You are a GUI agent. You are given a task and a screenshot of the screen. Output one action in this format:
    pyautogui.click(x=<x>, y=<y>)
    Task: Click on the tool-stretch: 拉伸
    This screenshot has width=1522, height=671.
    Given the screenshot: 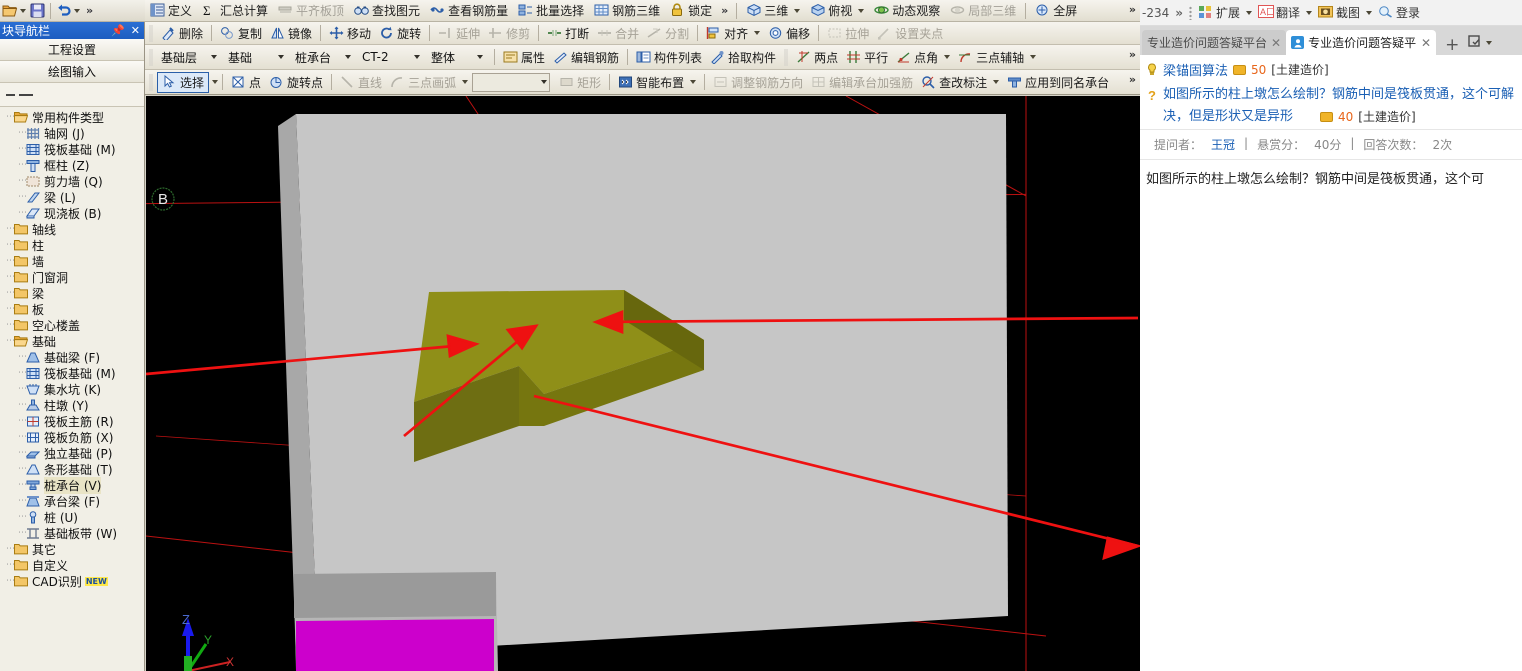 What is the action you would take?
    pyautogui.click(x=848, y=33)
    